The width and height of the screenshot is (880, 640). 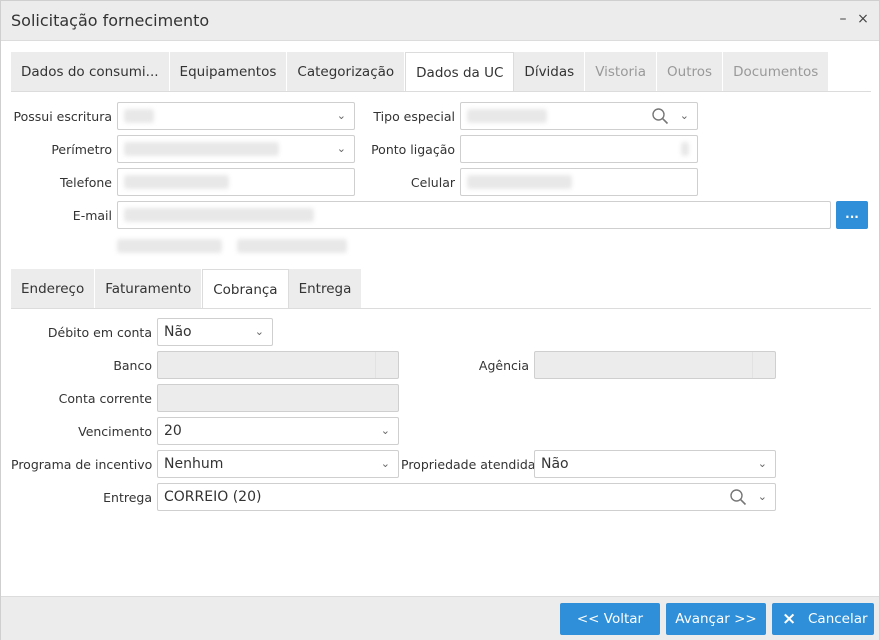 What do you see at coordinates (655, 464) in the screenshot?
I see `propriedade-atendida-select: Não ⌄` at bounding box center [655, 464].